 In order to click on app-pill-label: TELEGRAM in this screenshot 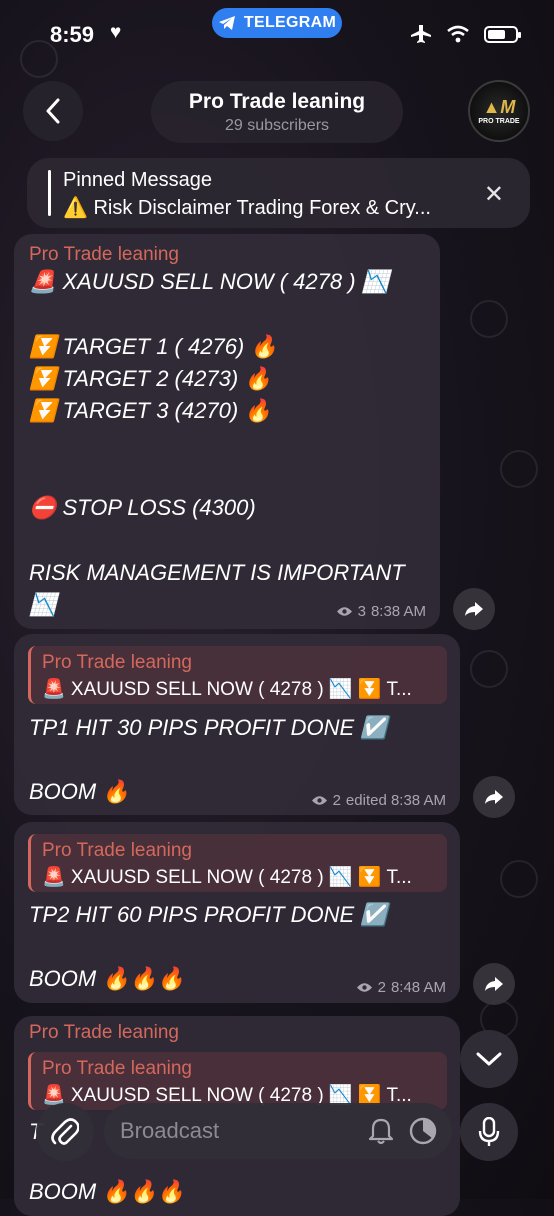, I will do `click(290, 22)`.